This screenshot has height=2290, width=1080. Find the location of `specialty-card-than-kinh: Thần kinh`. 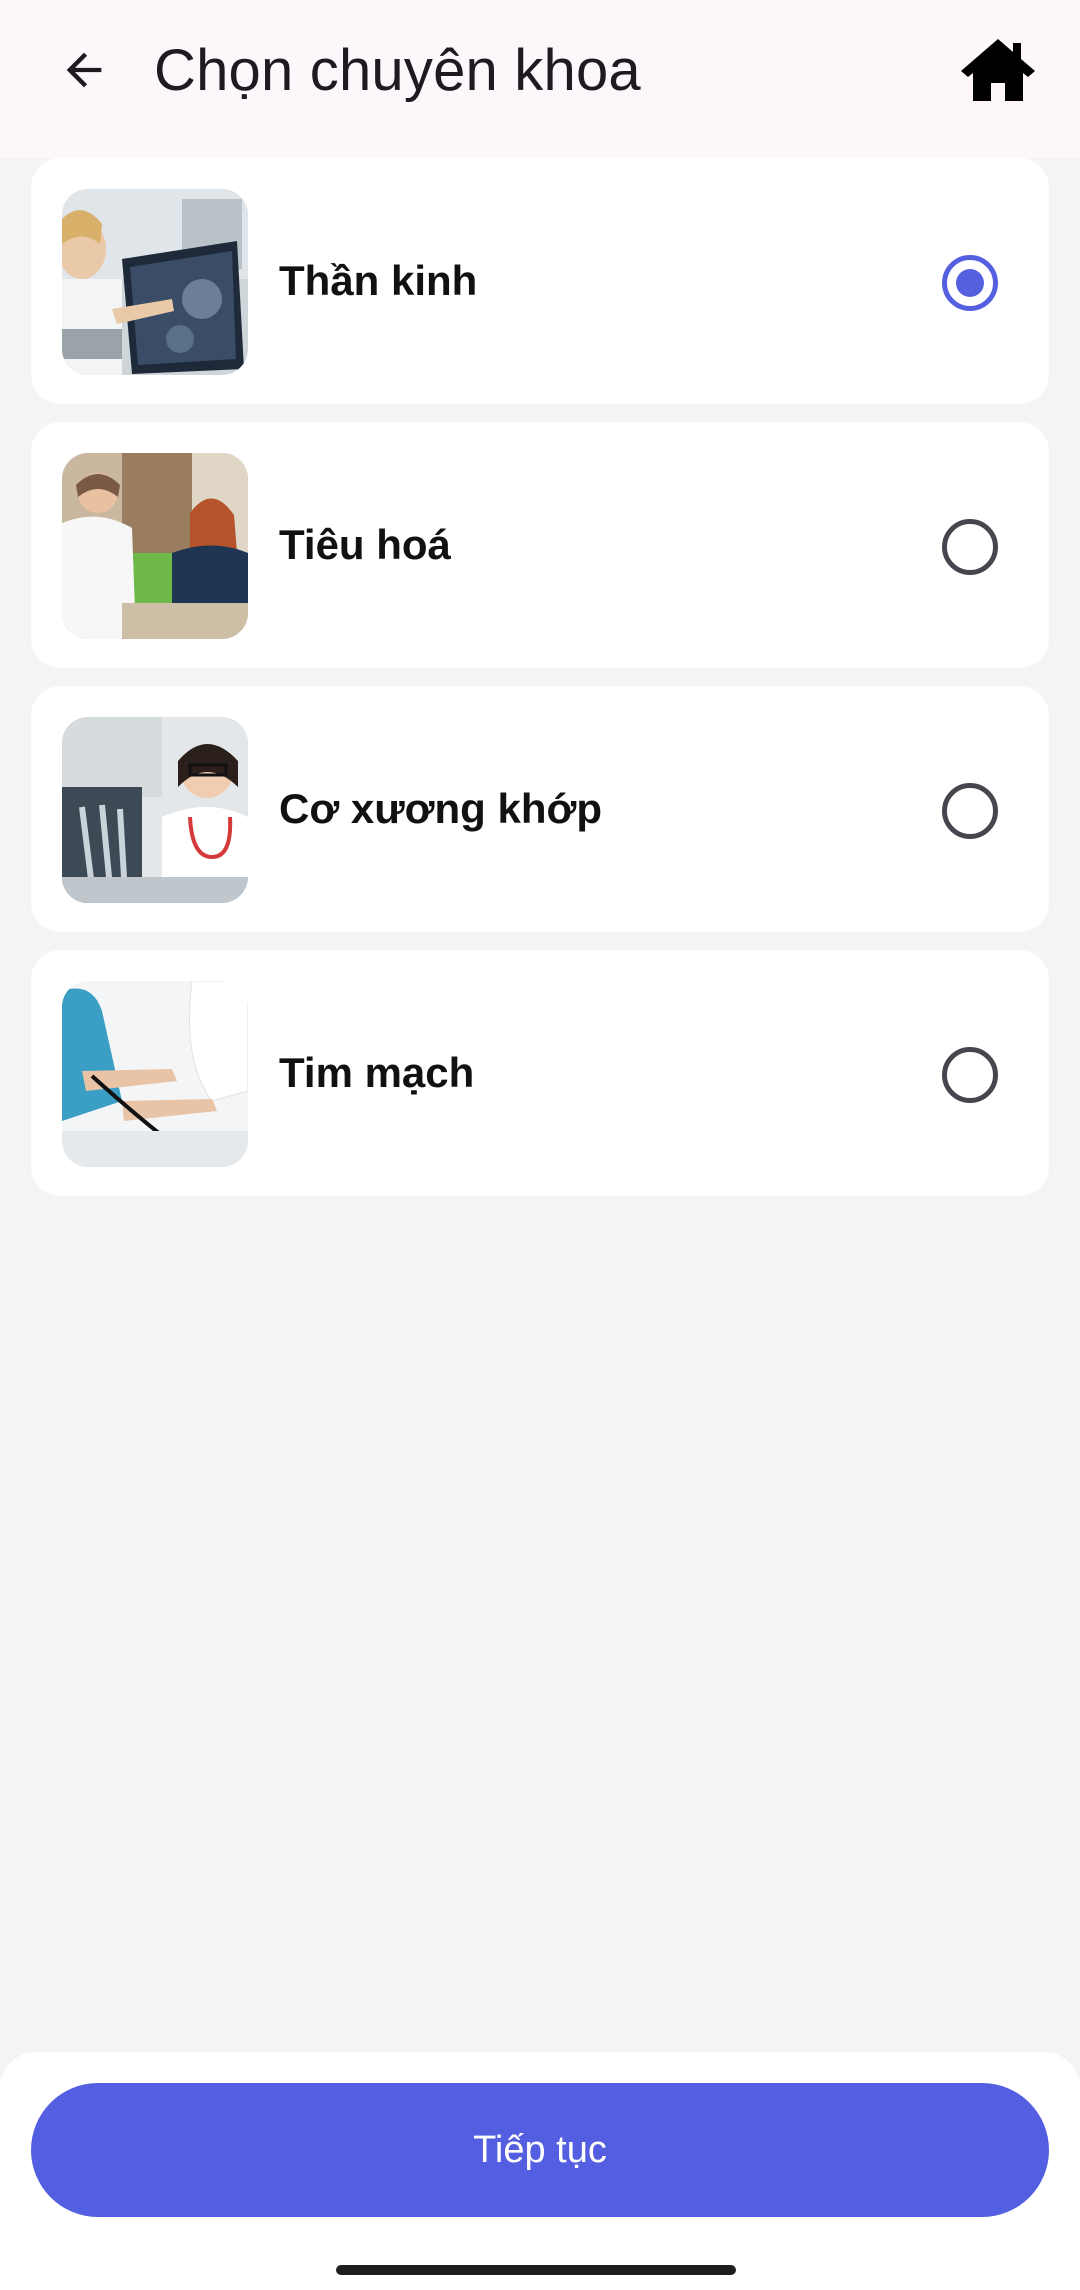

specialty-card-than-kinh: Thần kinh is located at coordinates (540, 281).